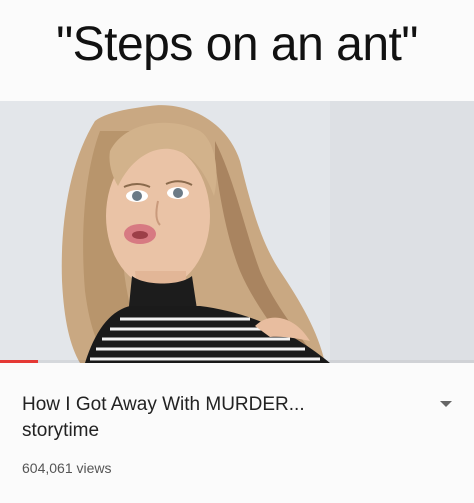 The width and height of the screenshot is (474, 503). Describe the element at coordinates (237, 361) in the screenshot. I see `watch-progress-track` at that location.